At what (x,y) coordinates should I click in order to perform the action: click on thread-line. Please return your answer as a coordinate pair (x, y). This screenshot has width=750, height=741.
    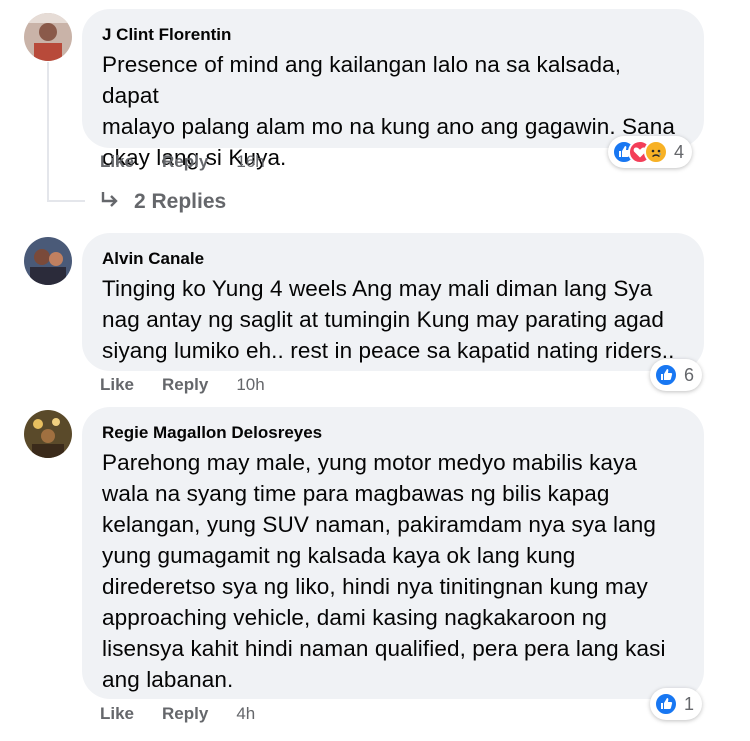
    Looking at the image, I should click on (48, 132).